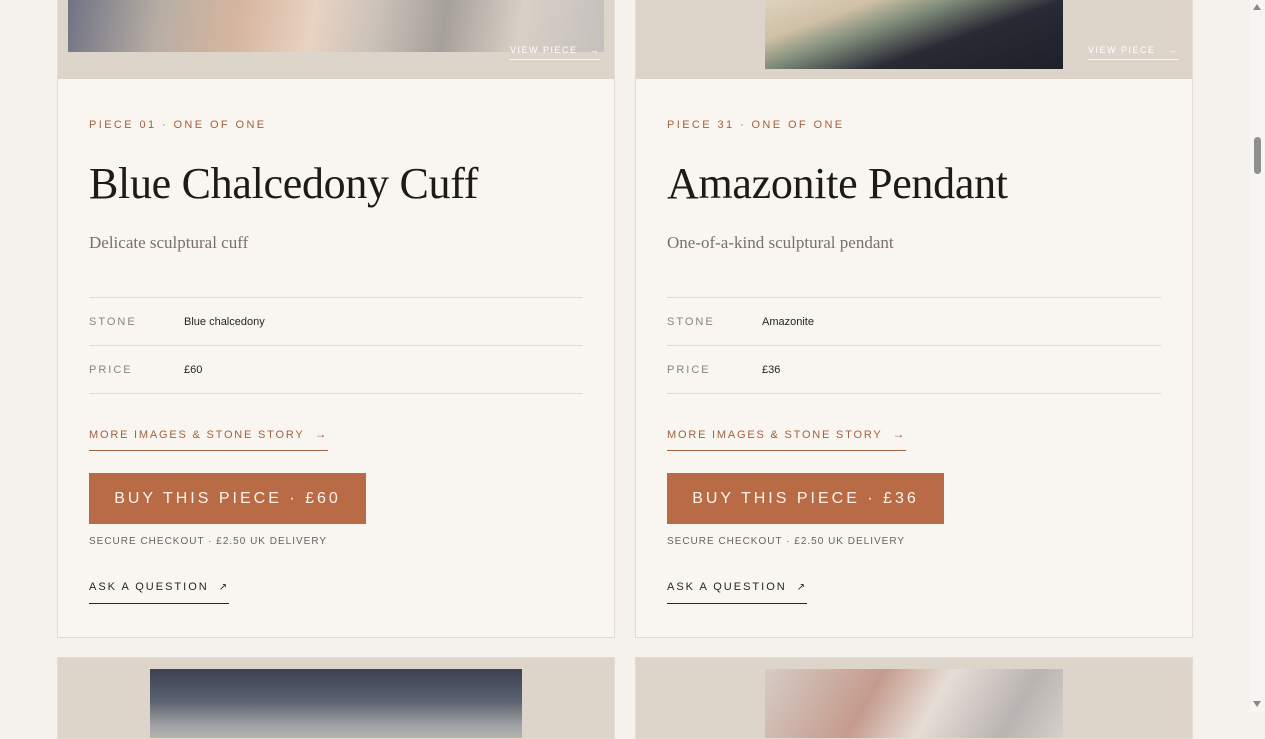 This screenshot has height=739, width=1265. Describe the element at coordinates (284, 183) in the screenshot. I see `product-title: Blue Chalcedony Cuff` at that location.